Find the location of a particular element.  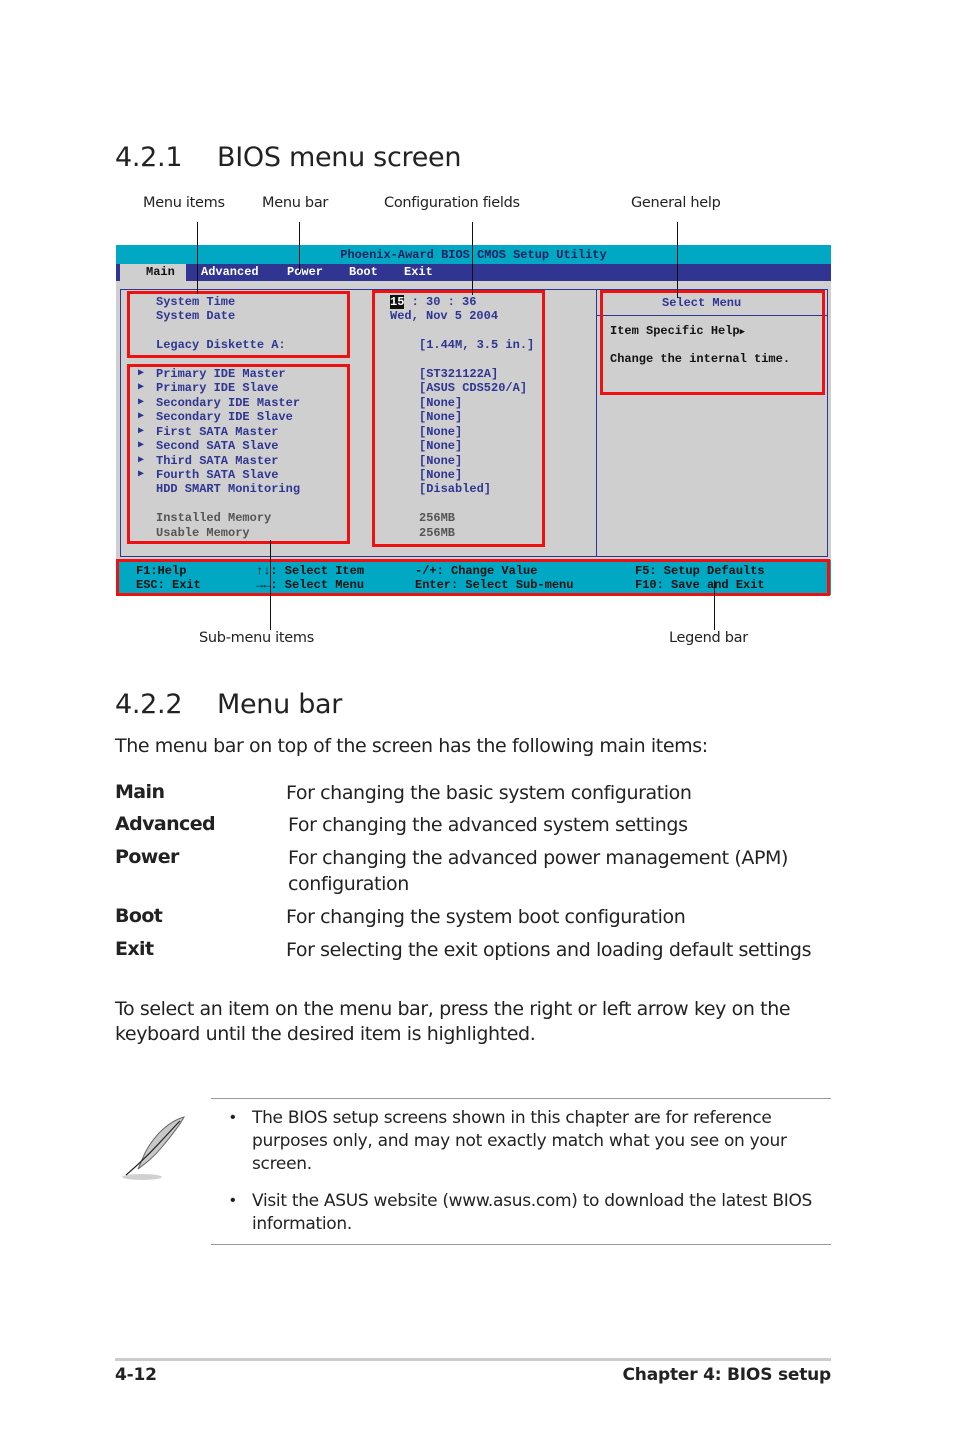

menu-item-system-date: System Date is located at coordinates (195, 316).